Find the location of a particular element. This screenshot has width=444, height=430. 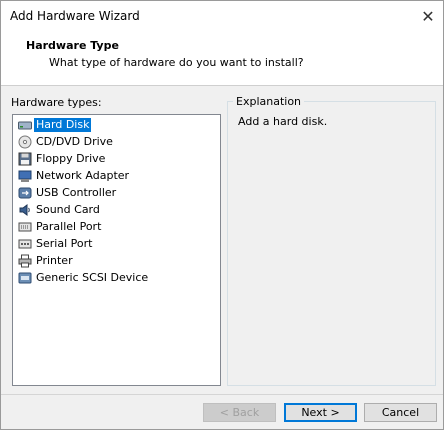

close-button: ✕ is located at coordinates (428, 16).